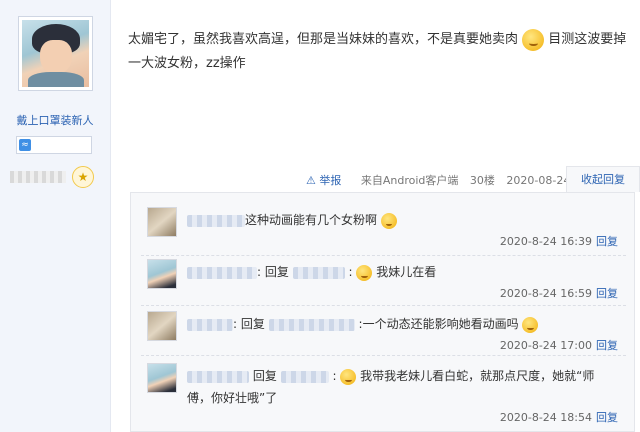 Image resolution: width=640 pixels, height=432 pixels. Describe the element at coordinates (409, 180) in the screenshot. I see `post-source: 来自Android客户端` at that location.